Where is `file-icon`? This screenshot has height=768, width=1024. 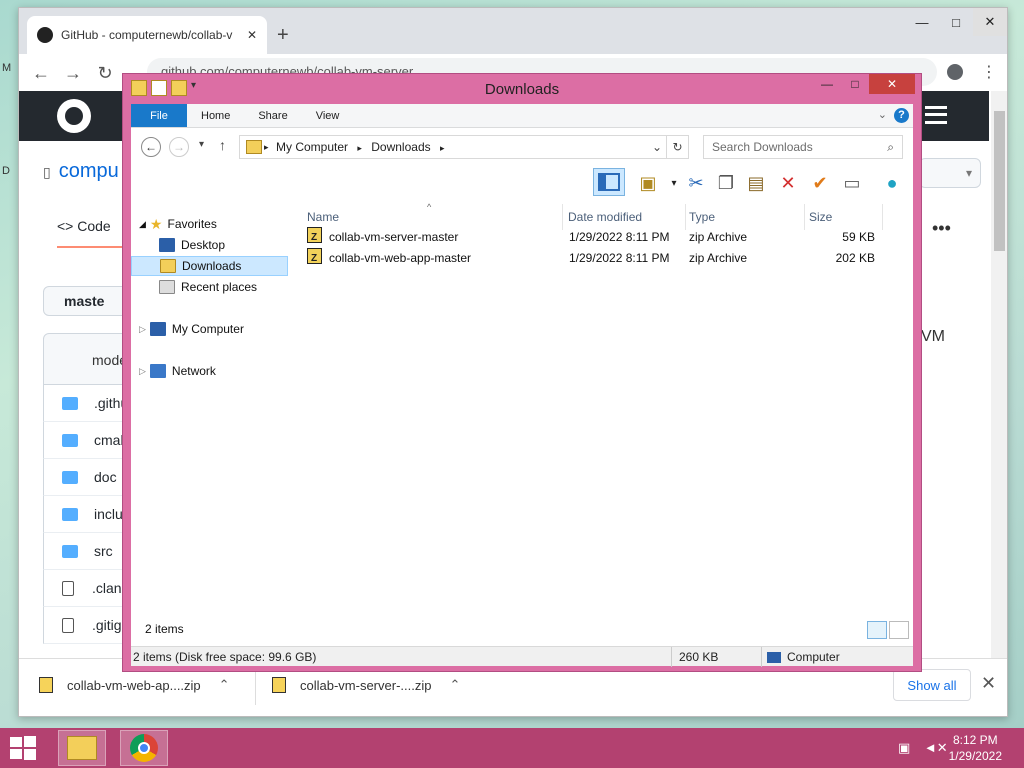 file-icon is located at coordinates (68, 625).